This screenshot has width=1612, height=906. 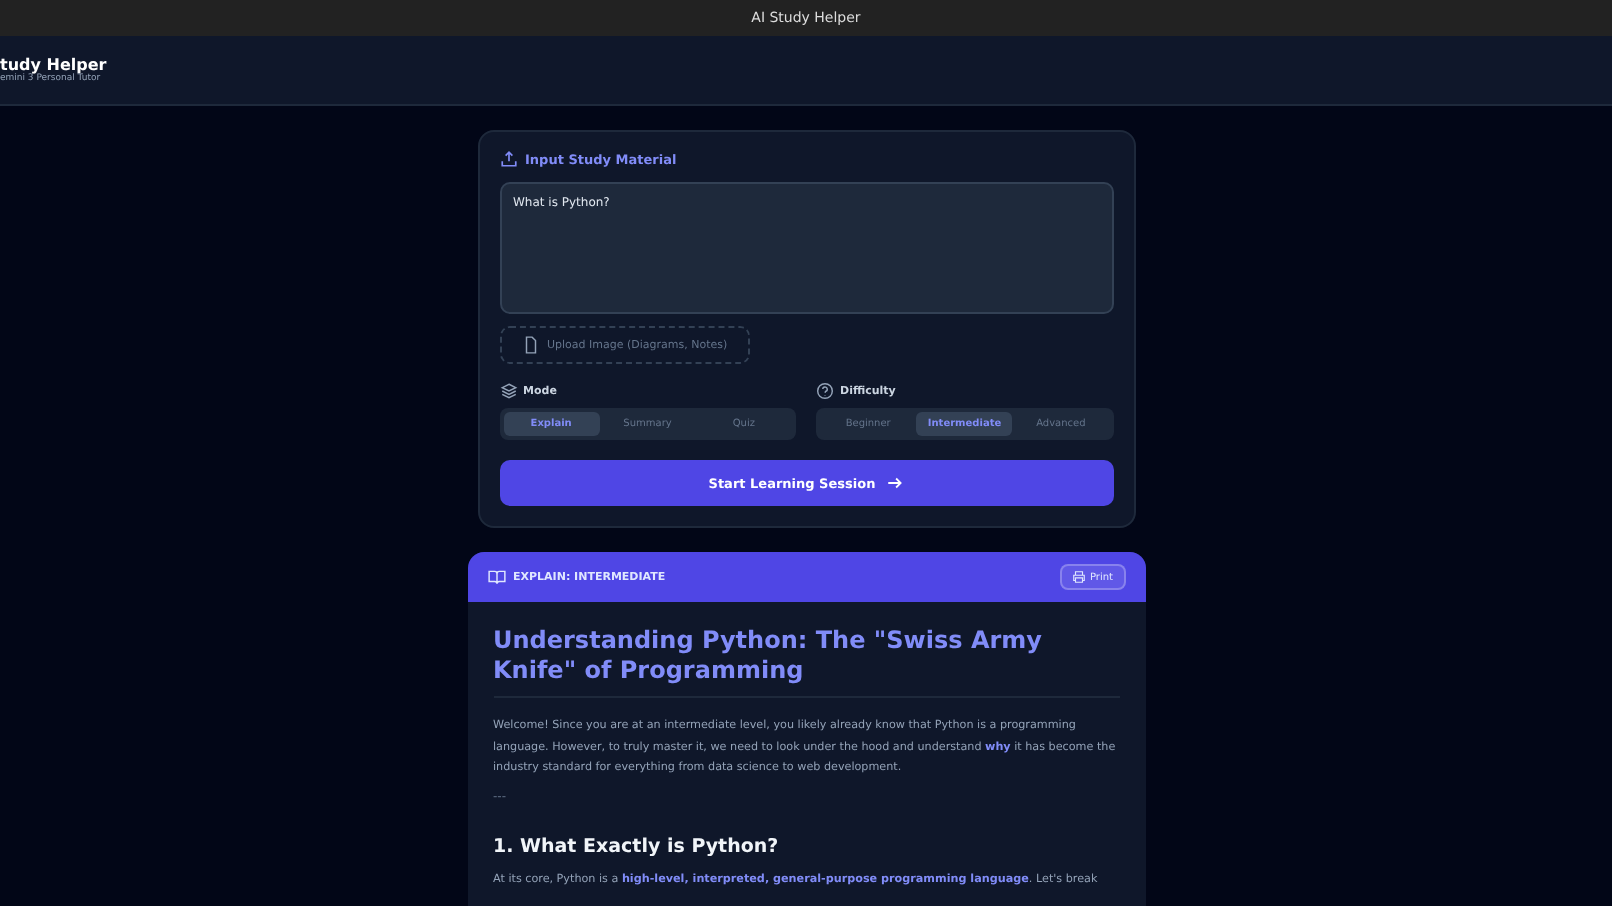 What do you see at coordinates (508, 159) in the screenshot?
I see `upload-icon` at bounding box center [508, 159].